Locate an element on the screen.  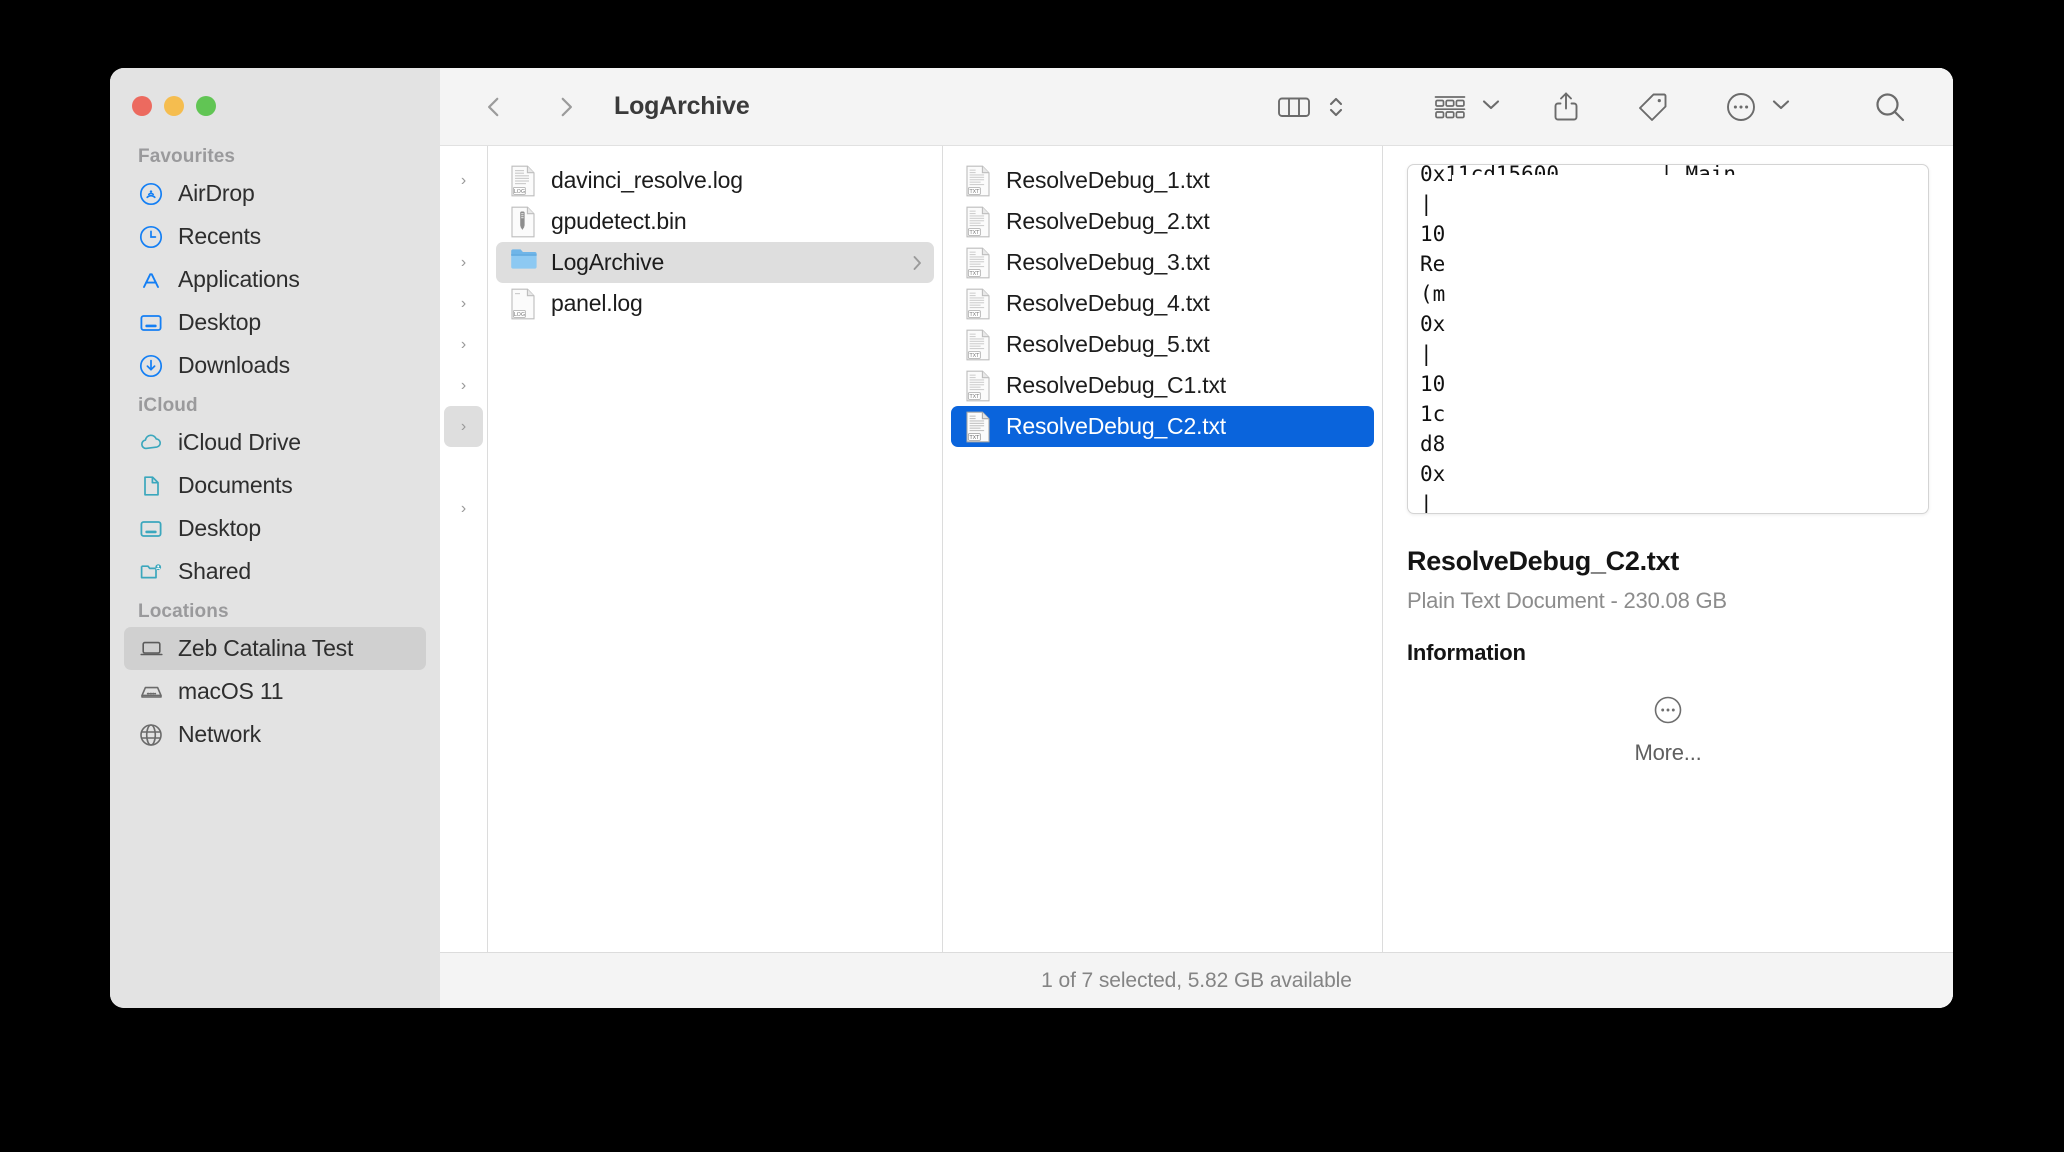
file-name: gpudetect.bin is located at coordinates (619, 221).